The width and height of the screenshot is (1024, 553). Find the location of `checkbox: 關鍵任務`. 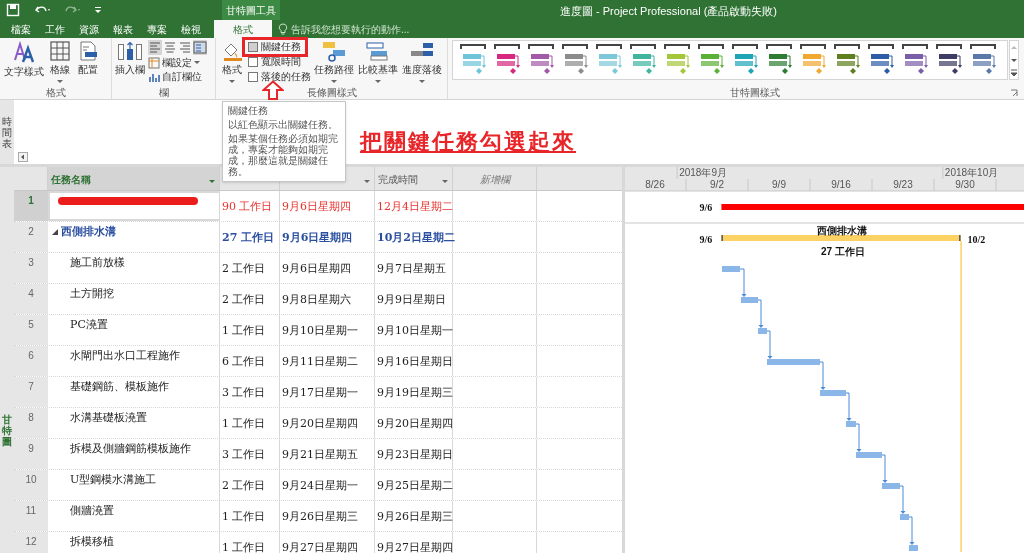

checkbox: 關鍵任務 is located at coordinates (280, 46).